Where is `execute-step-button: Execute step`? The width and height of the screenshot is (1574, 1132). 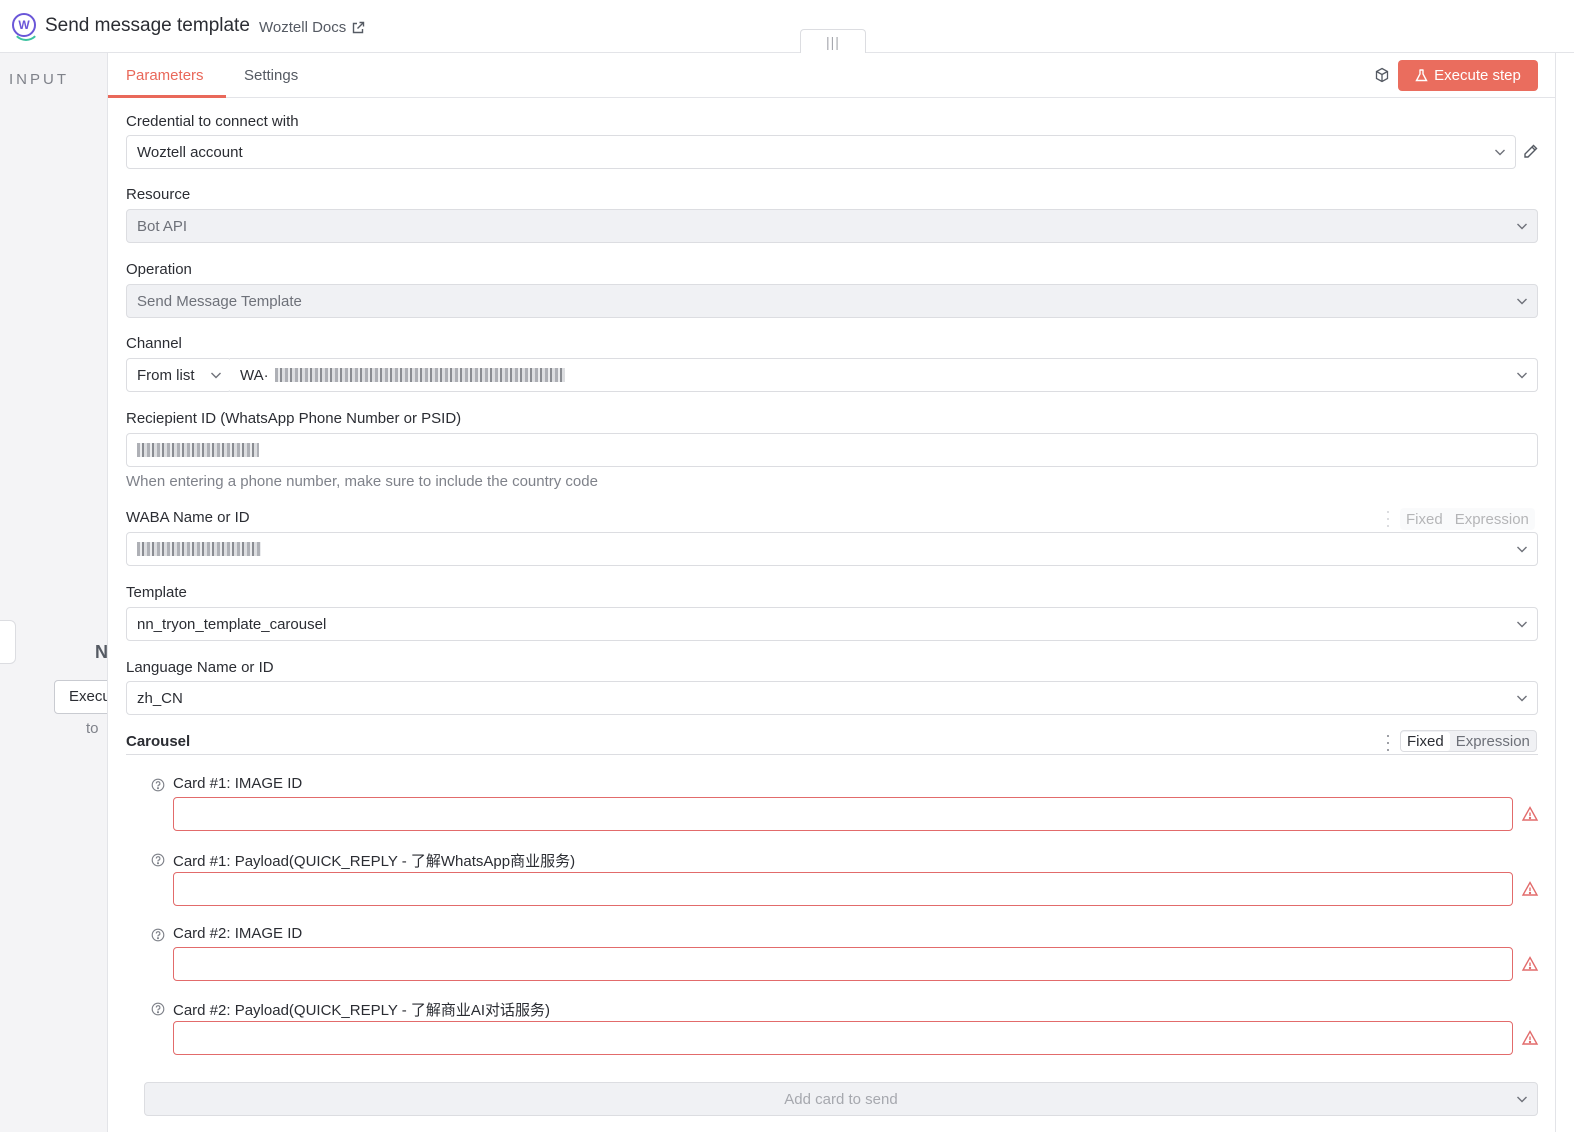 execute-step-button: Execute step is located at coordinates (1468, 75).